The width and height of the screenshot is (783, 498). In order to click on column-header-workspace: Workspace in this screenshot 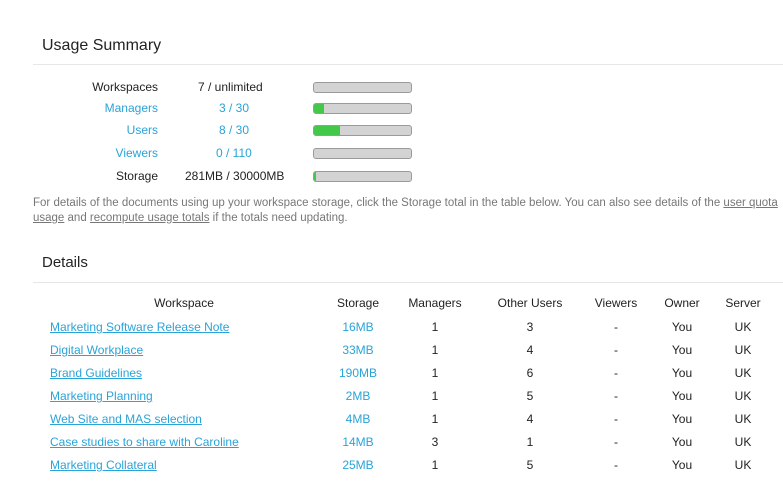, I will do `click(184, 303)`.